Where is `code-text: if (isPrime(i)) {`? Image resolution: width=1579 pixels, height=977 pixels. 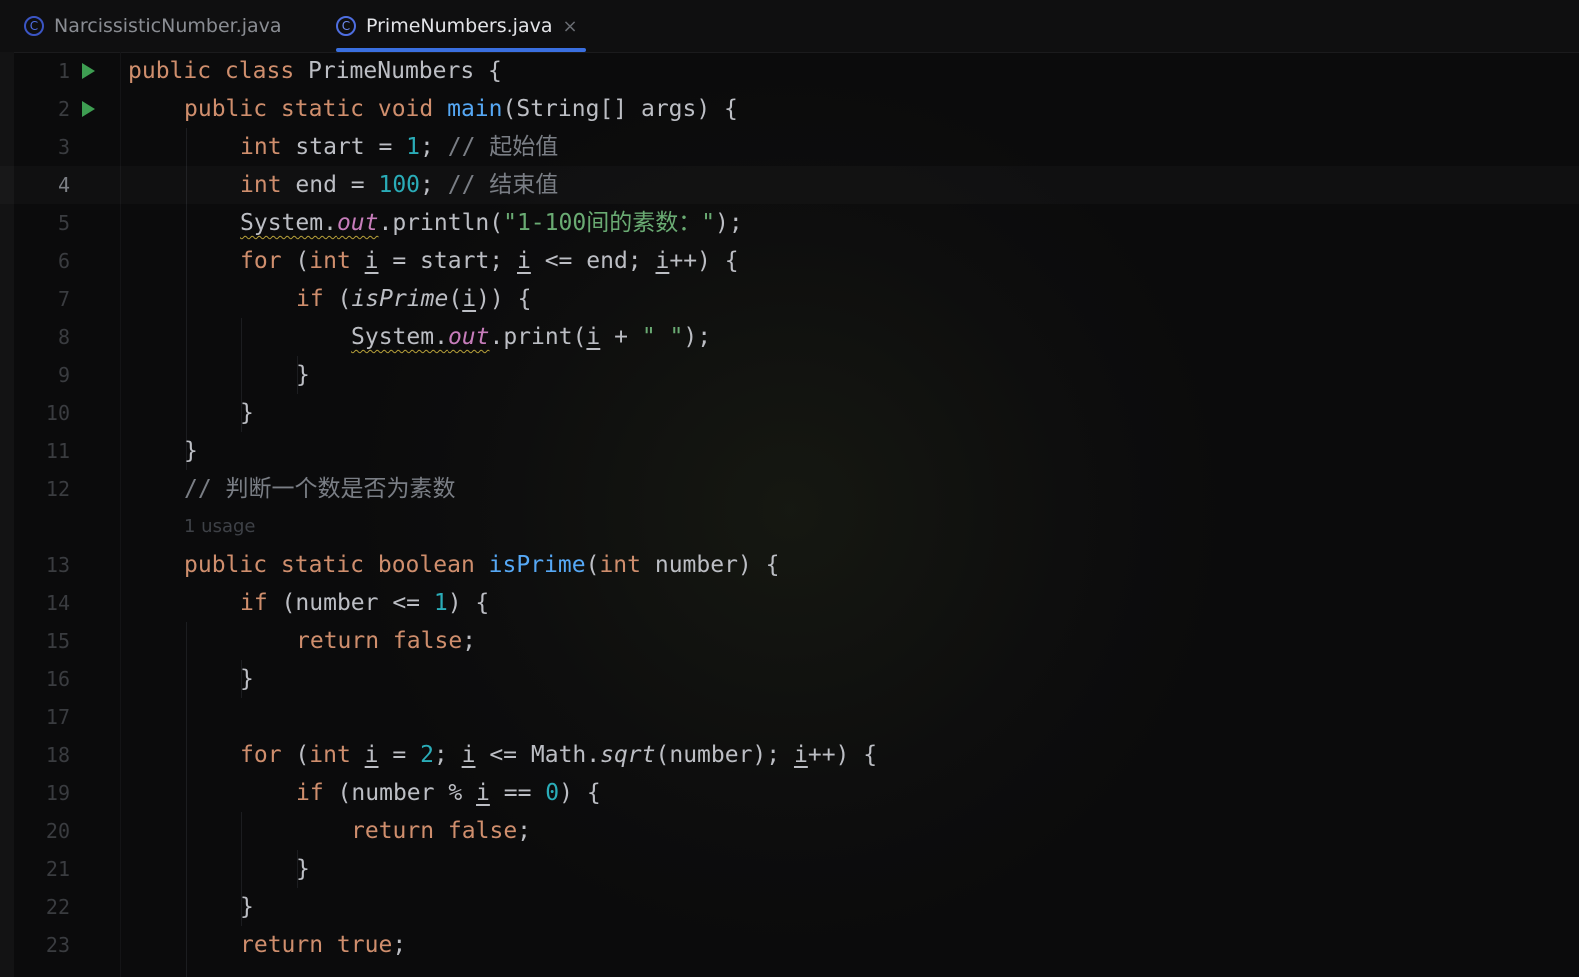
code-text: if (isPrime(i)) { is located at coordinates (413, 299).